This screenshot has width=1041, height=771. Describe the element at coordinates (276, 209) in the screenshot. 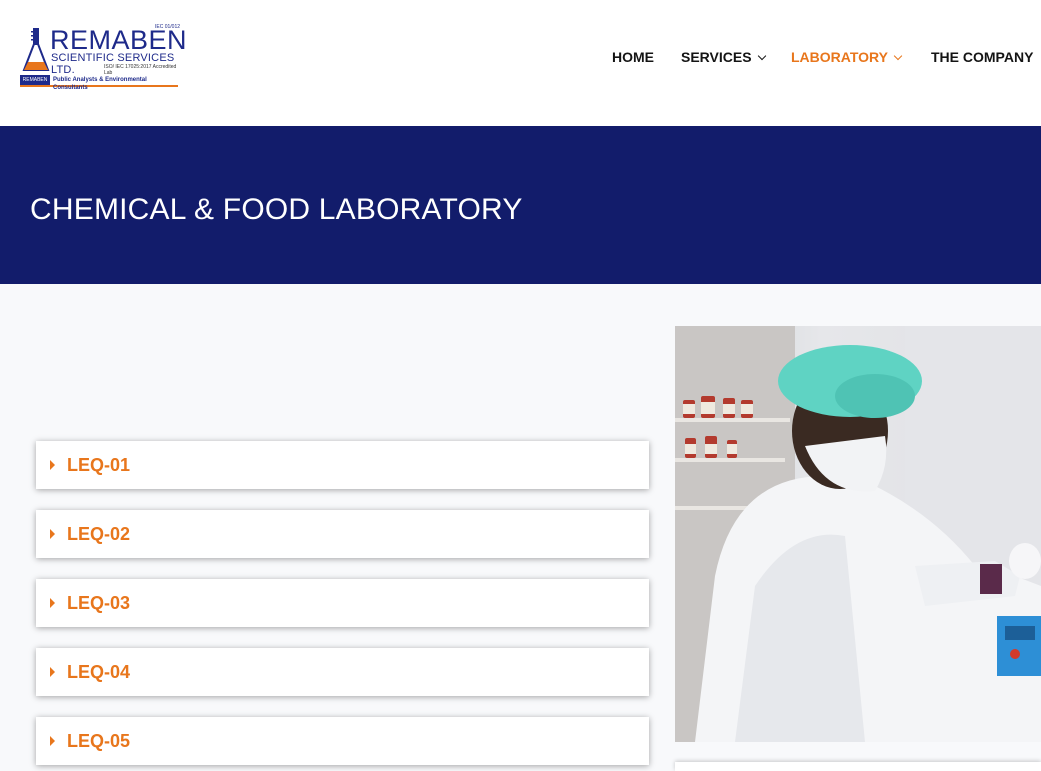

I see `page-title: CHEMICAL & FOOD LABORATORY` at that location.